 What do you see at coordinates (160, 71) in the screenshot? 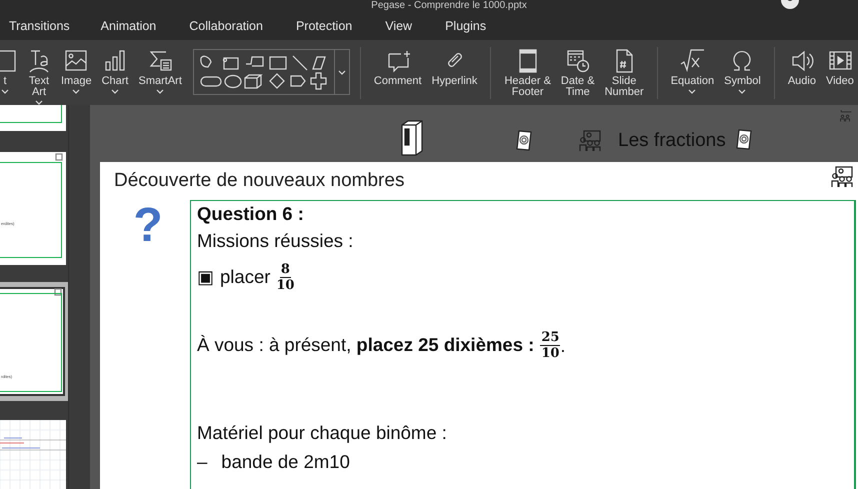
I see `smartart-button: SmartArt` at bounding box center [160, 71].